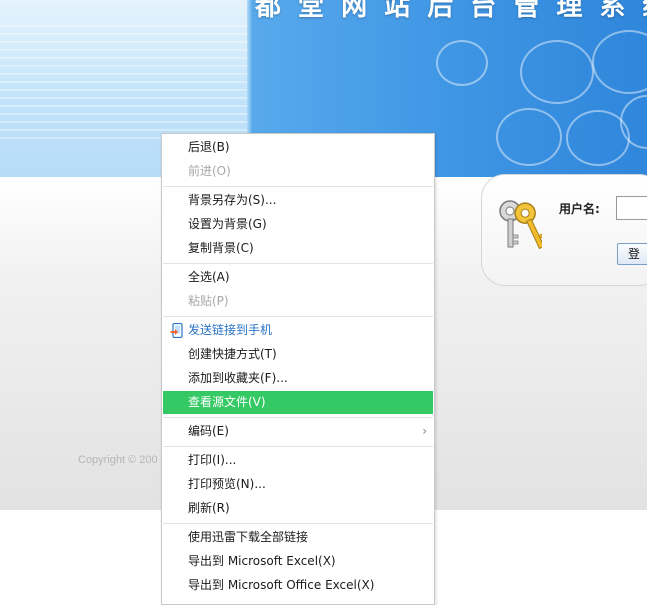 The width and height of the screenshot is (647, 605). I want to click on menu-item-create-shortcut: 创建快捷方式(T), so click(298, 354).